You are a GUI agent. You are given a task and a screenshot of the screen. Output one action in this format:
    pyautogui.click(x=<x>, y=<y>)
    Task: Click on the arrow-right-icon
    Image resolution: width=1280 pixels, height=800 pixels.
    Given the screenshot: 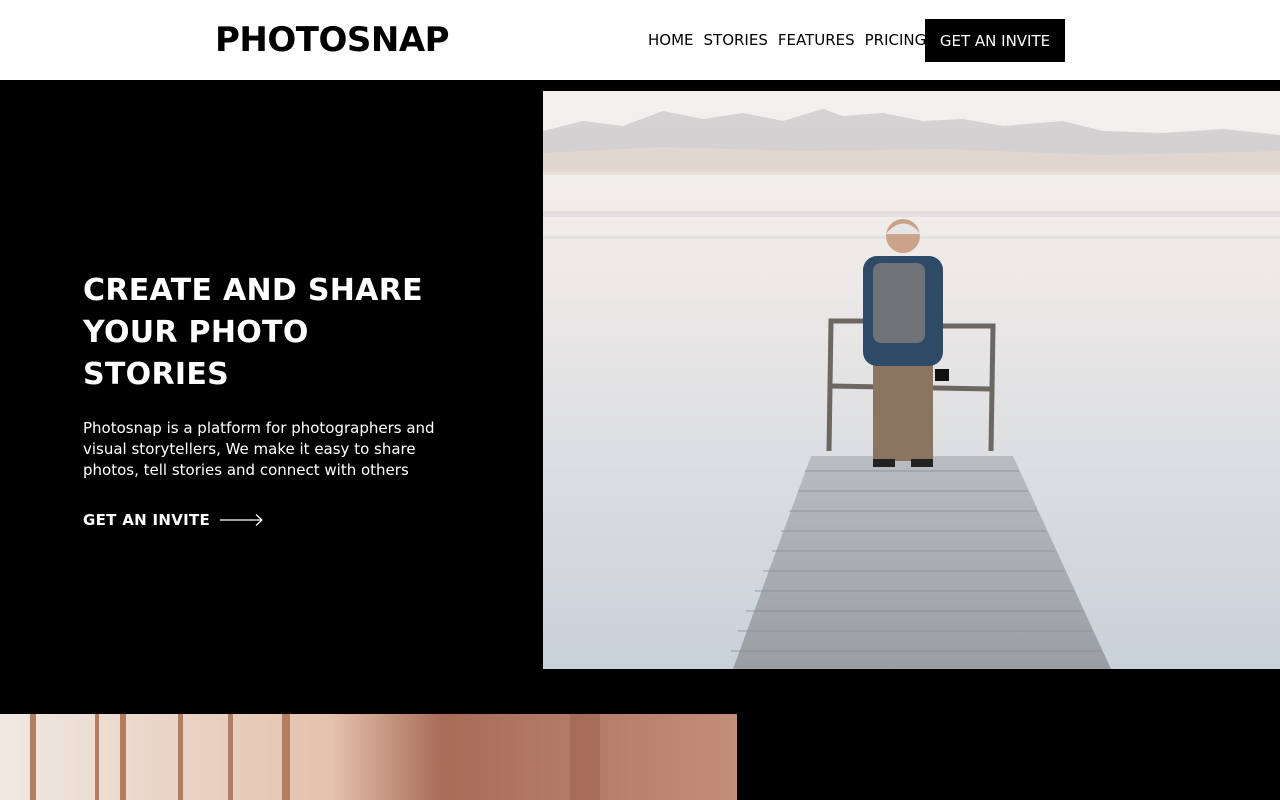 What is the action you would take?
    pyautogui.click(x=241, y=520)
    